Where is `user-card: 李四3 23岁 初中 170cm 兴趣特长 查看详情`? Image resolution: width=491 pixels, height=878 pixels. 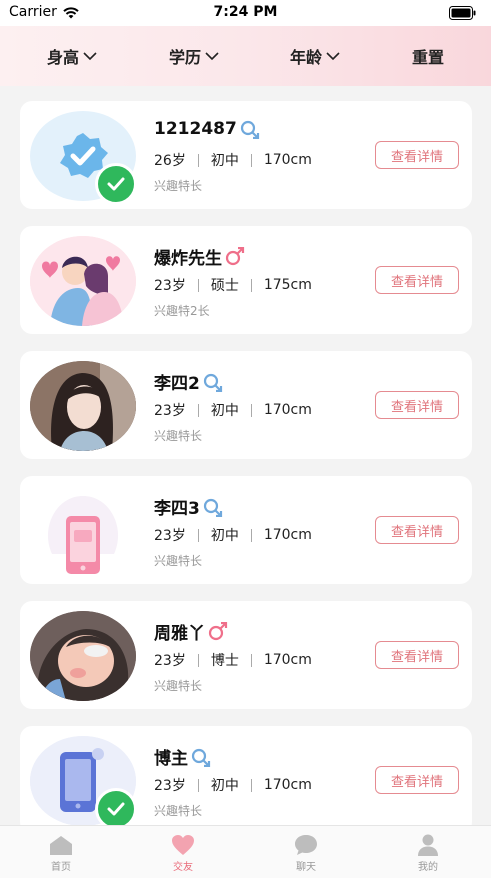
user-card: 李四3 23岁 初中 170cm 兴趣特长 查看详情 is located at coordinates (246, 530).